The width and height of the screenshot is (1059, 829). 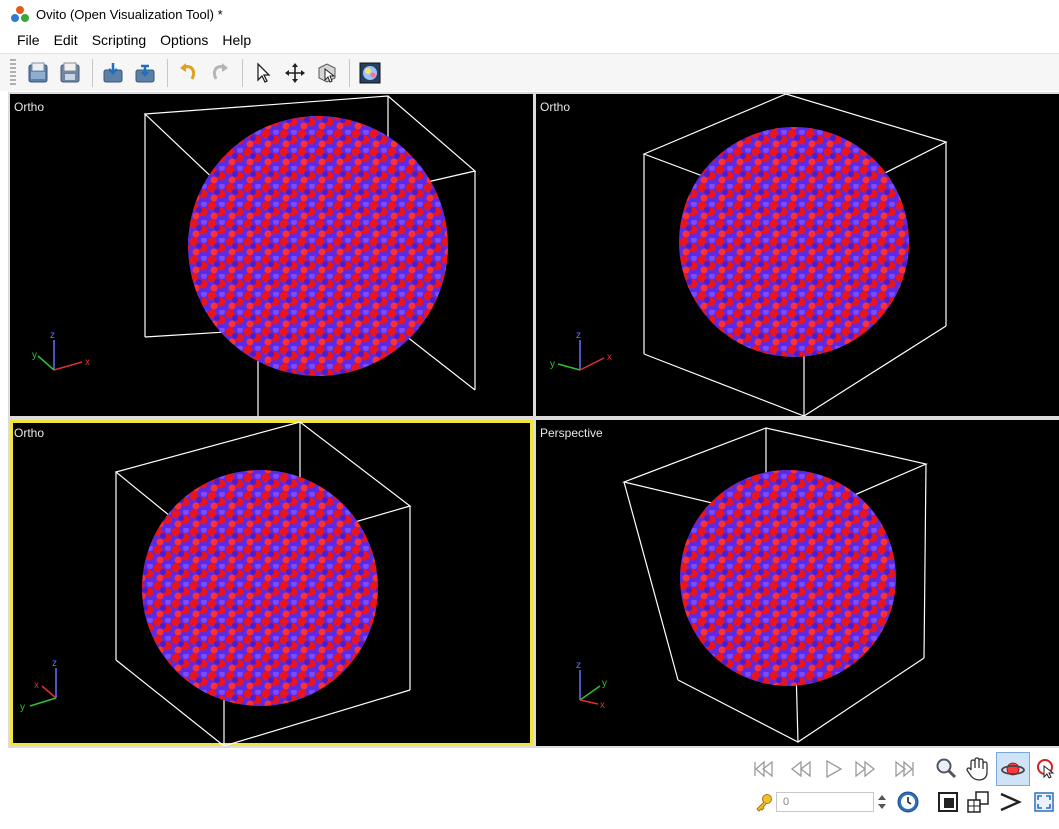 I want to click on maximize-icon, so click(x=1044, y=802).